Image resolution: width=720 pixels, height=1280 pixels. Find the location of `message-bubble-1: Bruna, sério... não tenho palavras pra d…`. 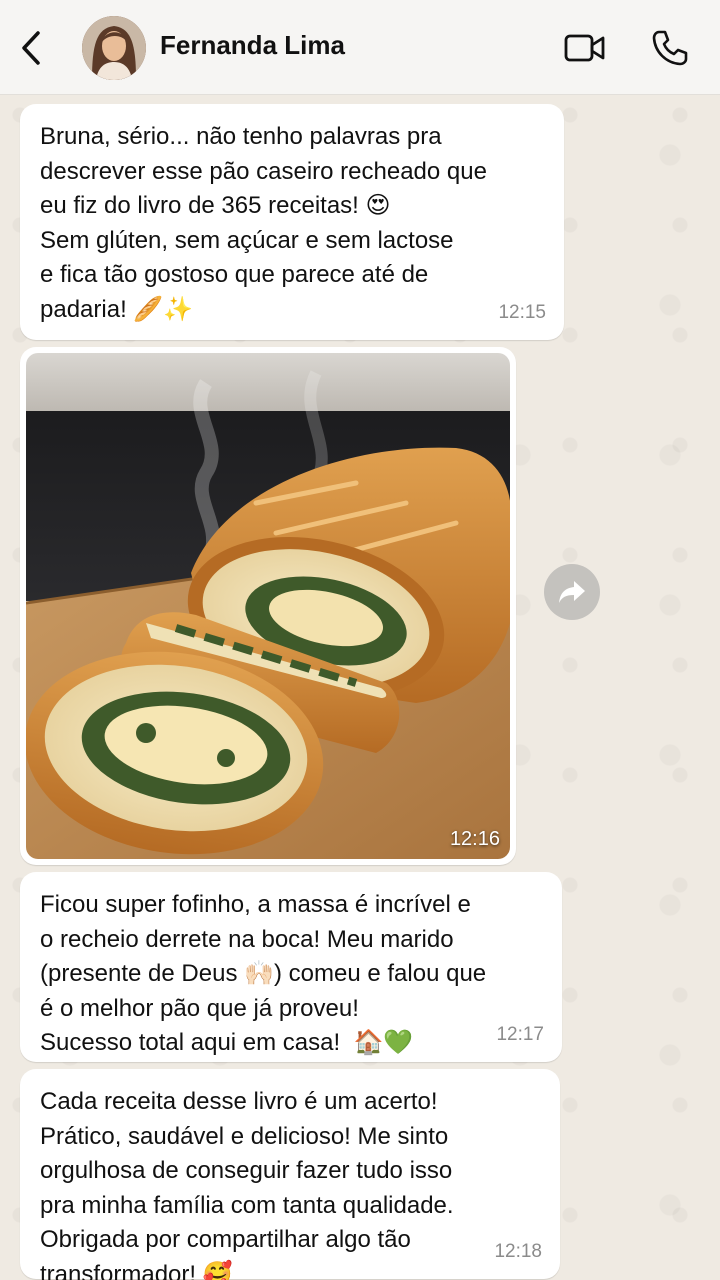

message-bubble-1: Bruna, sério... não tenho palavras pra d… is located at coordinates (292, 222).